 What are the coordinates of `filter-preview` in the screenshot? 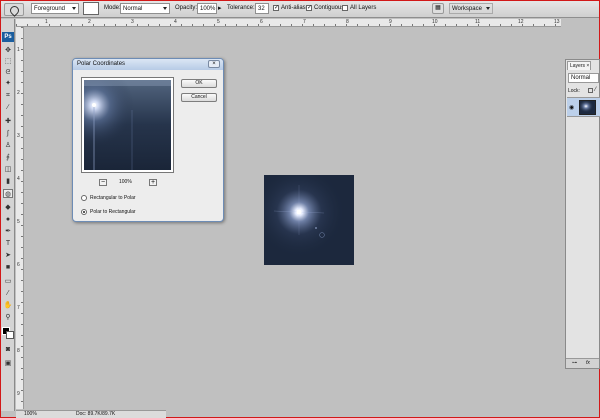 It's located at (127, 125).